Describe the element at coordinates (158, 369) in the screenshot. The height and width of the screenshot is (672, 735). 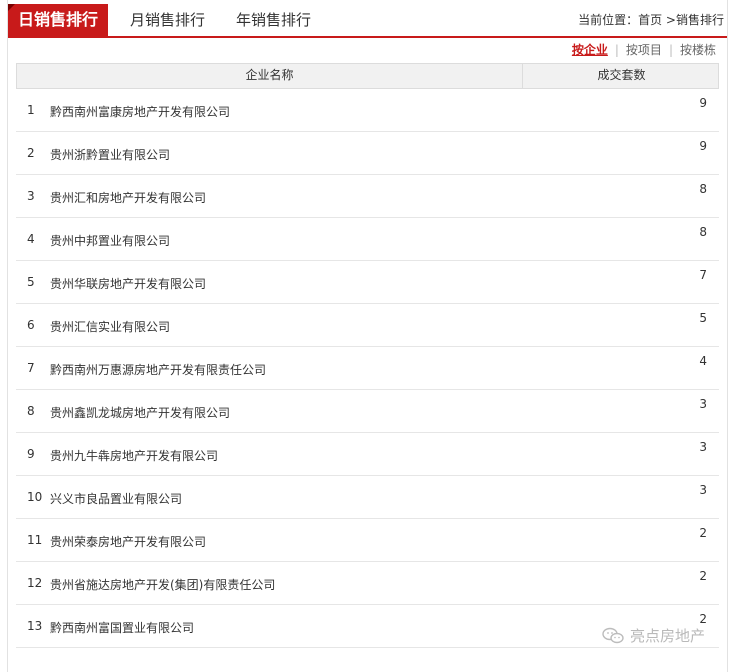
I see `row-company-name: 黔西南州万惠源房地产开发有限责任公司` at that location.